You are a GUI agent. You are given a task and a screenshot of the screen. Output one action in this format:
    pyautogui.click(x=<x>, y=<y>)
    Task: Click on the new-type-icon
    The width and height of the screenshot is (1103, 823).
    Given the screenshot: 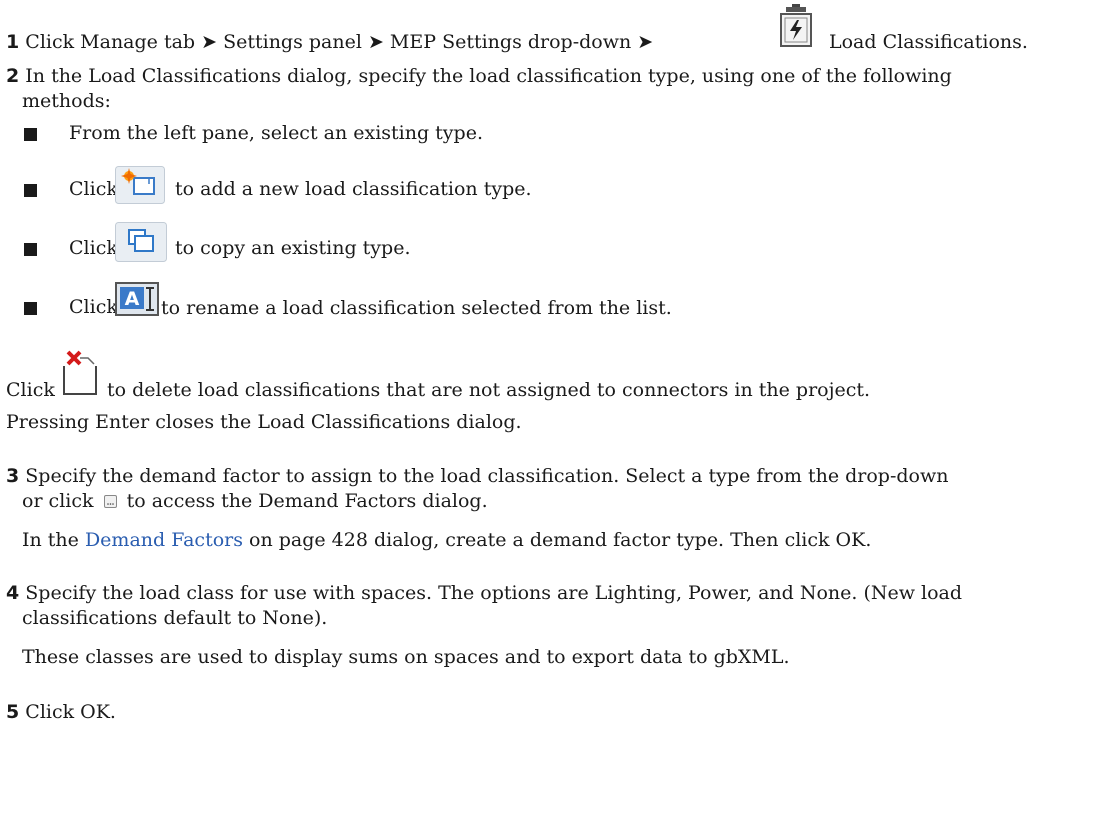 What is the action you would take?
    pyautogui.click(x=140, y=185)
    